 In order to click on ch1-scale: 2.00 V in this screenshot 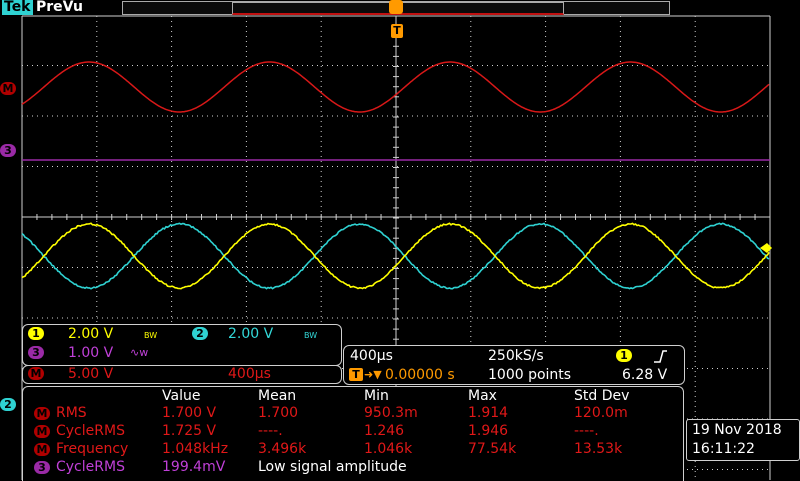, I will do `click(90, 334)`.